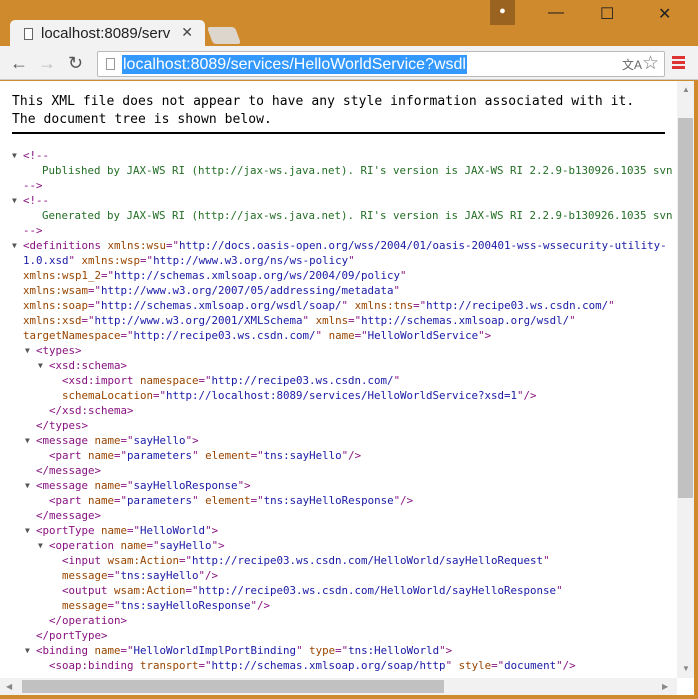  I want to click on reload-icon: ↻, so click(75, 63).